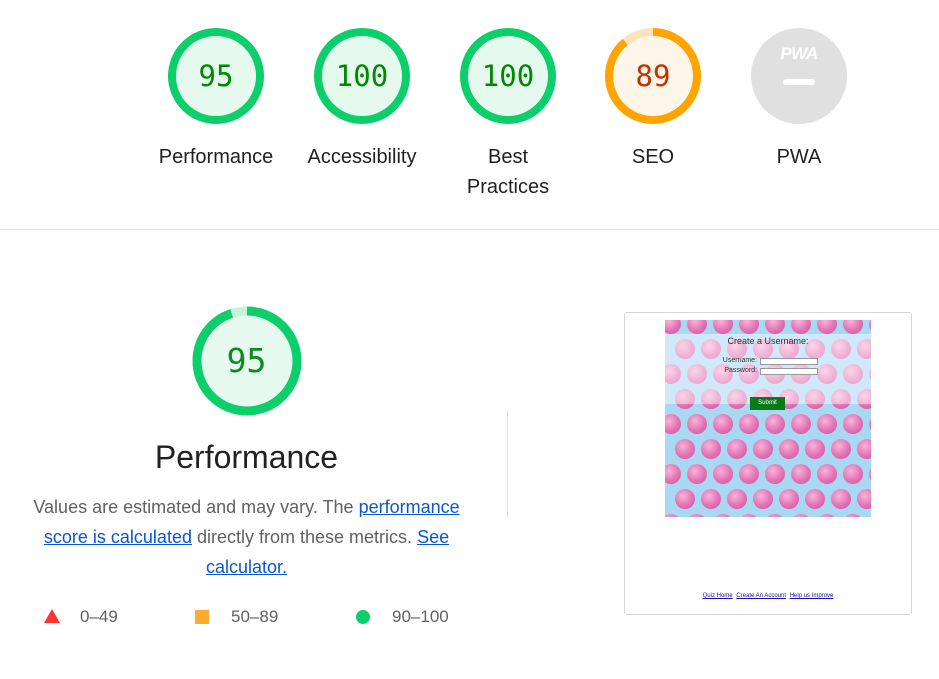 This screenshot has height=679, width=939. What do you see at coordinates (717, 596) in the screenshot?
I see `footer-link-quiz-home: Quiz Home` at bounding box center [717, 596].